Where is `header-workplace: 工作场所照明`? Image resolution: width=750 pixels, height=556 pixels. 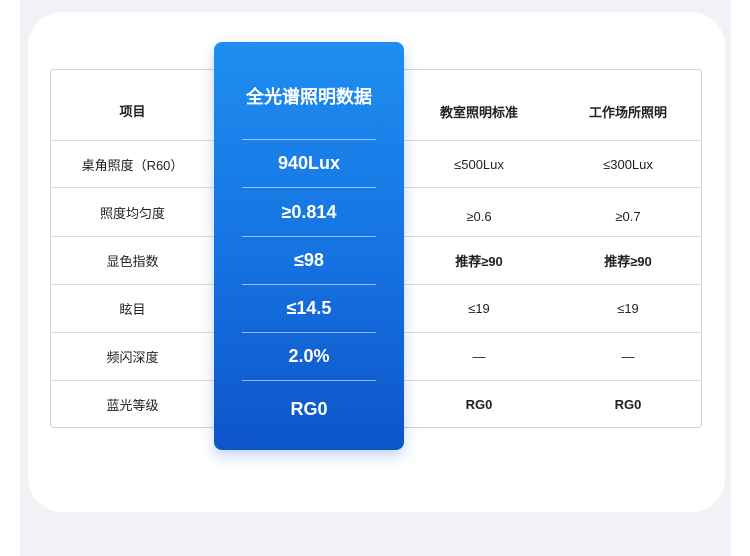 header-workplace: 工作场所照明 is located at coordinates (627, 112).